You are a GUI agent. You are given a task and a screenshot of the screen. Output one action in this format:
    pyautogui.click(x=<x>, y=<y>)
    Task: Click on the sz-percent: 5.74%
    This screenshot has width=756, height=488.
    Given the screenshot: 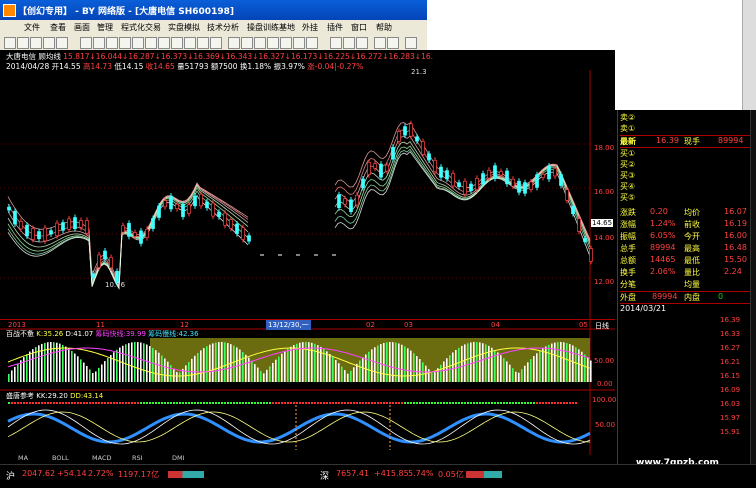 What is the action you would take?
    pyautogui.click(x=421, y=473)
    